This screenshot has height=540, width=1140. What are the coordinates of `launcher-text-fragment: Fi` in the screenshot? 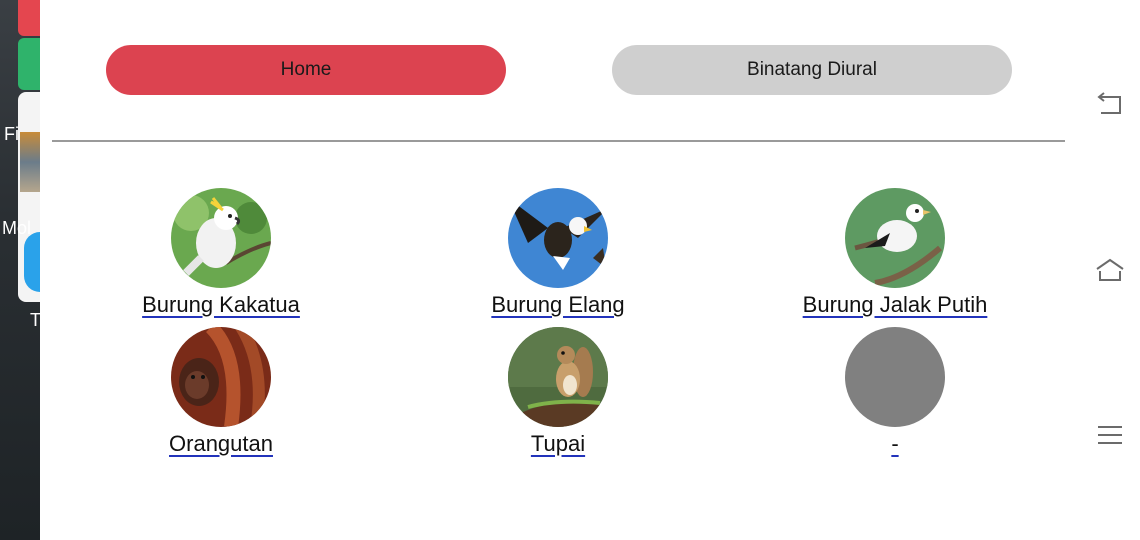 It's located at (11, 134).